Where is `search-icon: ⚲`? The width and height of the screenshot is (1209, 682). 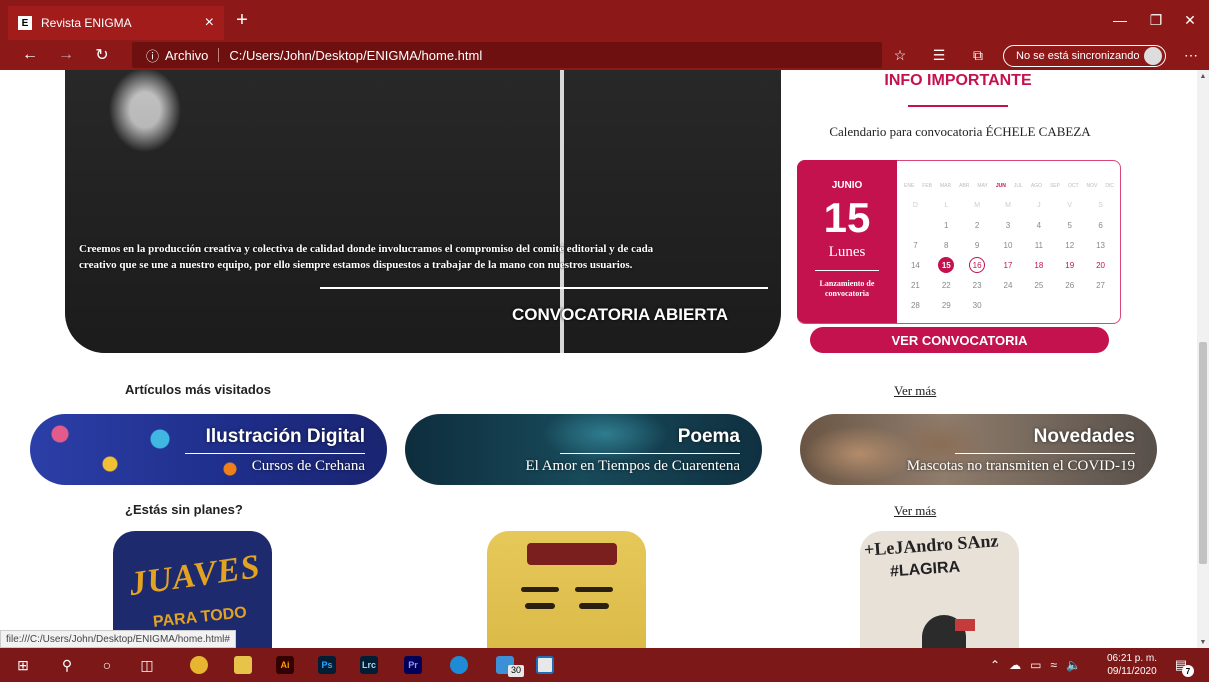 search-icon: ⚲ is located at coordinates (67, 665).